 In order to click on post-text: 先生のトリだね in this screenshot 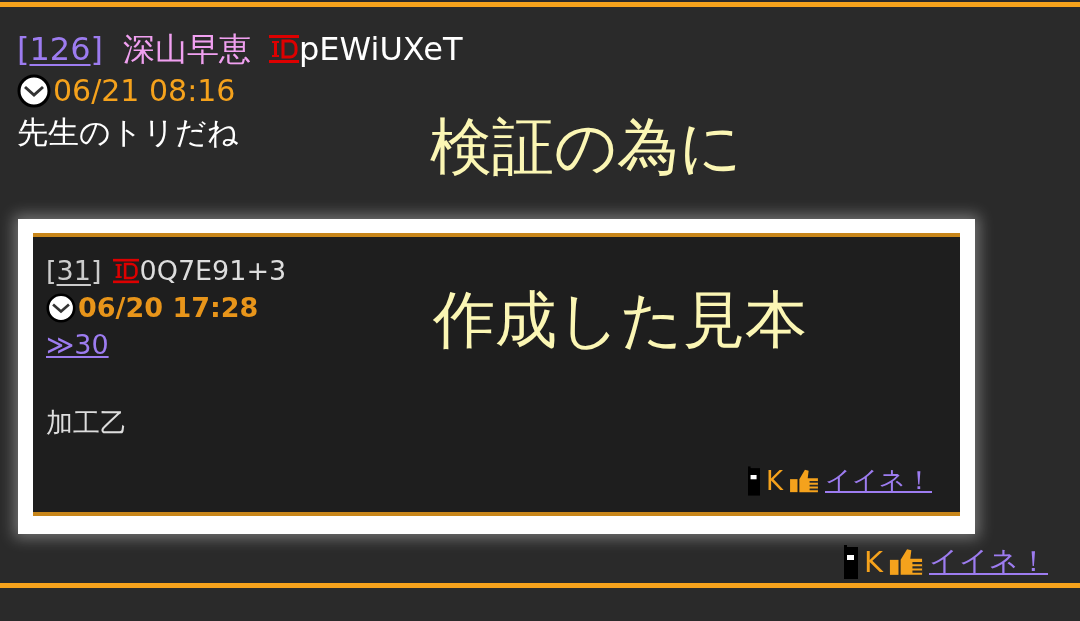, I will do `click(128, 132)`.